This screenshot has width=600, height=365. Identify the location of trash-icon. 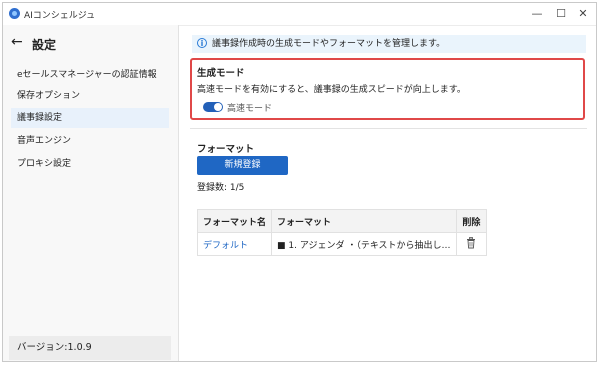
(471, 242).